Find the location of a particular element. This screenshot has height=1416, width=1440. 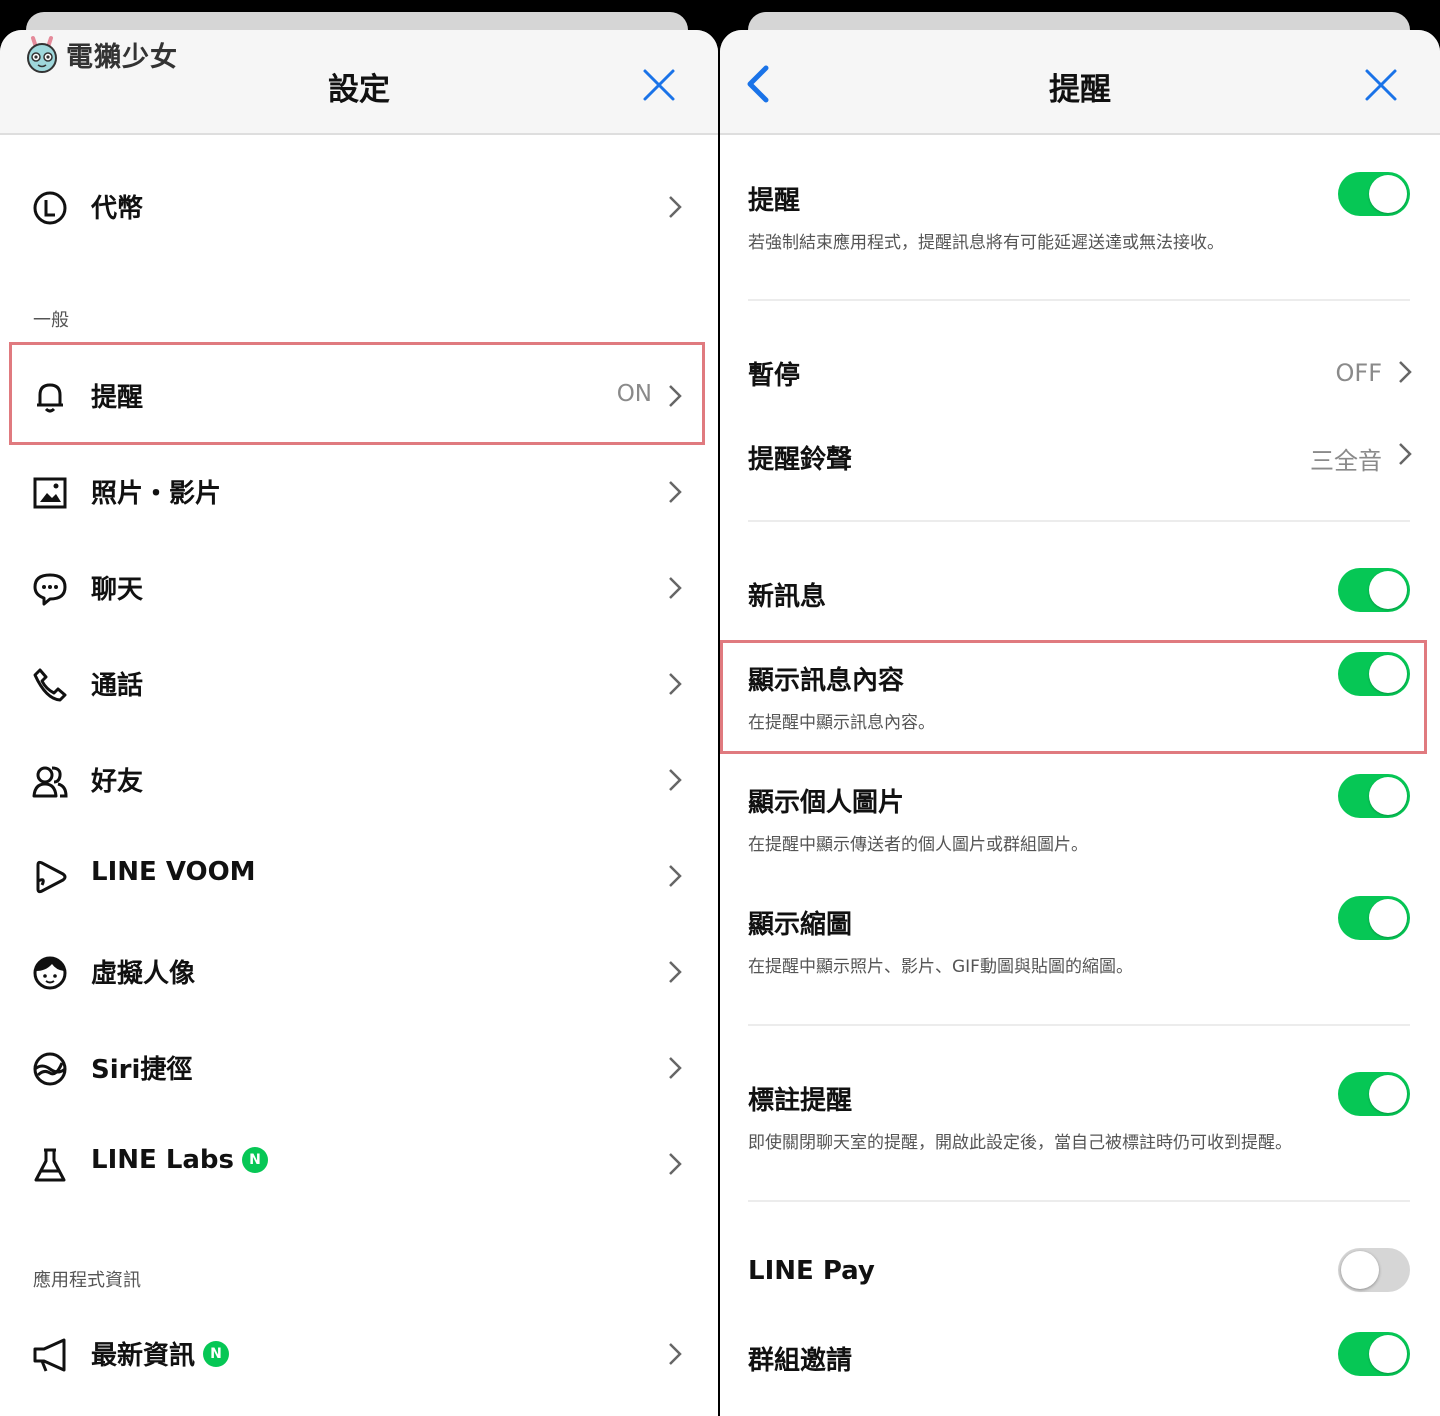

line-pay-toggle is located at coordinates (1374, 1270).